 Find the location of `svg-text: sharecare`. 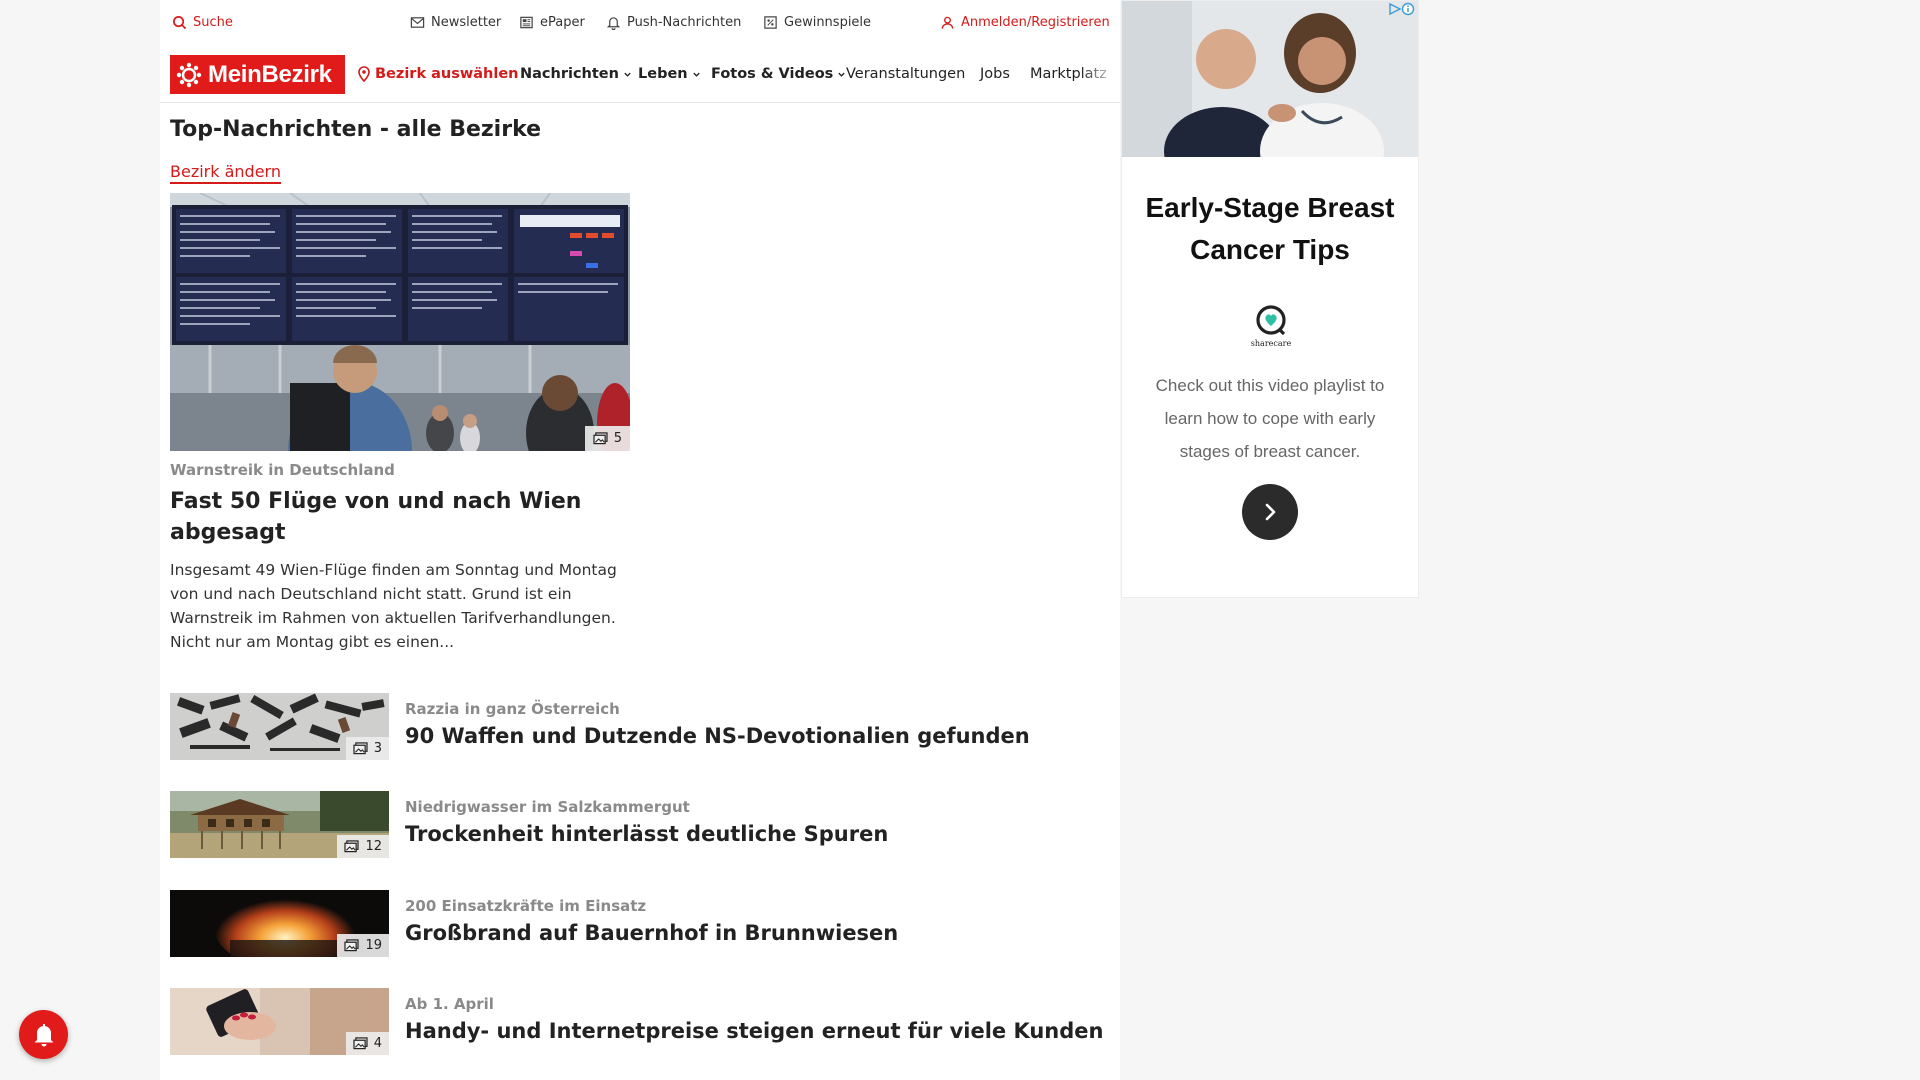

svg-text: sharecare is located at coordinates (1271, 343).